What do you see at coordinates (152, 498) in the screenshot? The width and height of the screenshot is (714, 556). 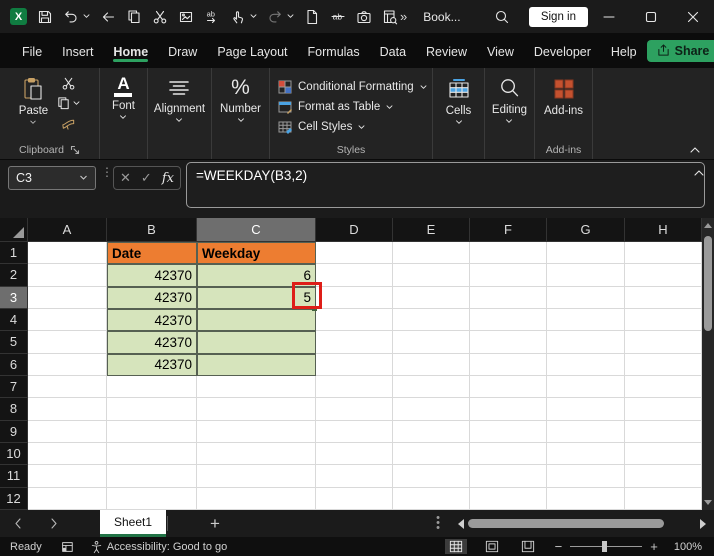 I see `cell-B12` at bounding box center [152, 498].